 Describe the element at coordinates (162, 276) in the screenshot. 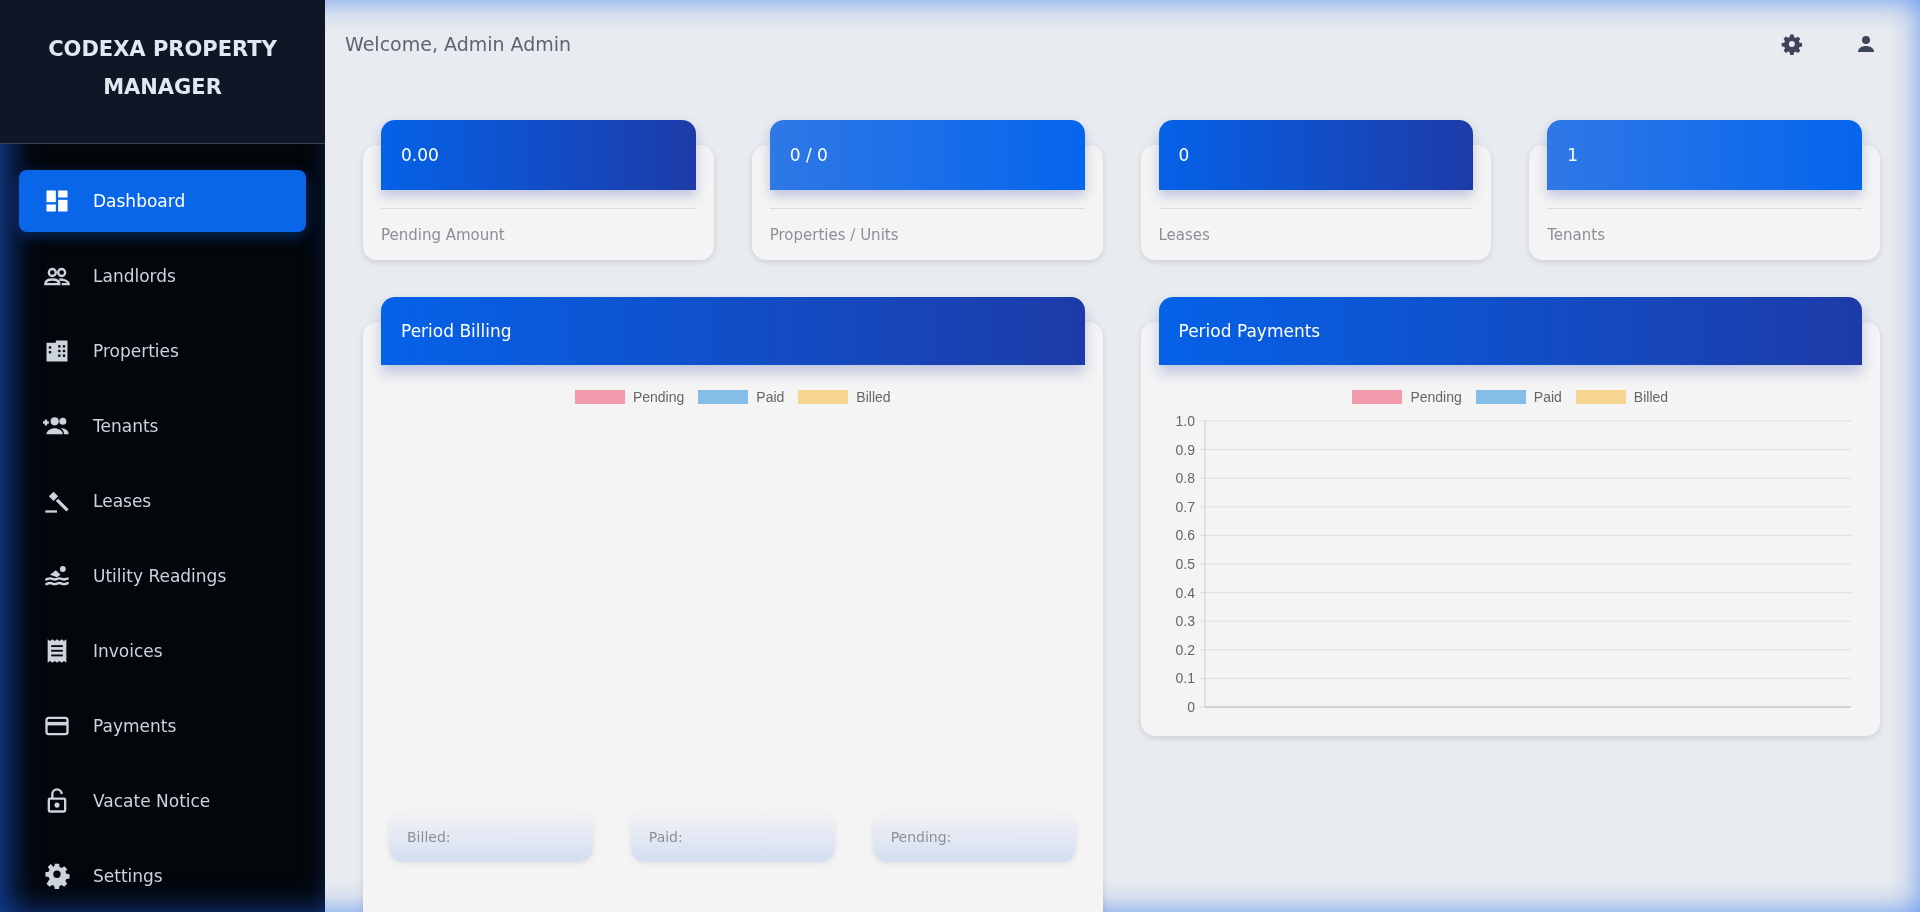

I see `nav-item: Landlords` at that location.